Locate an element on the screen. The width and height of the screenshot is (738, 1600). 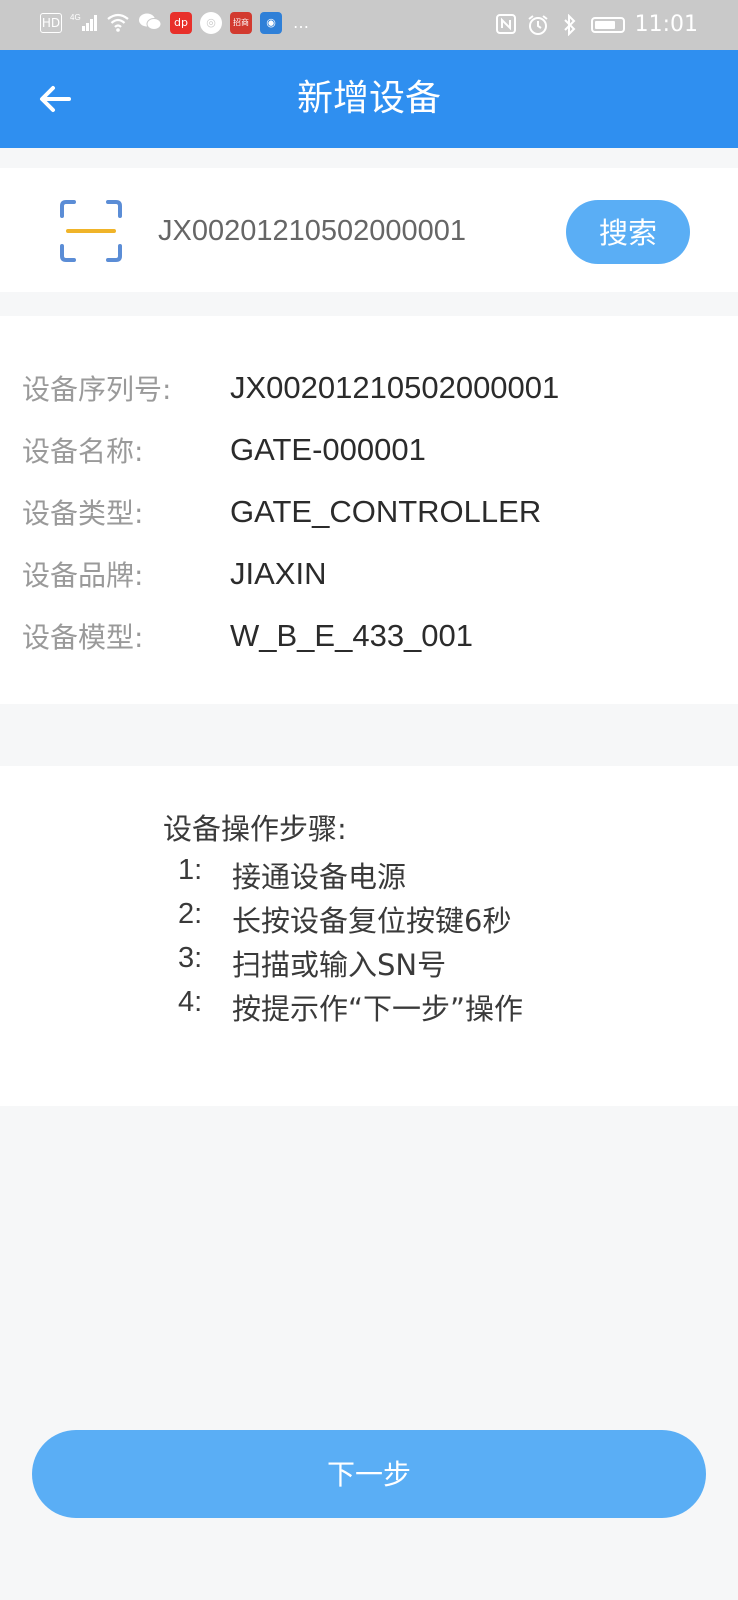
step-text: 长按设备复位按键6秒 is located at coordinates (372, 921).